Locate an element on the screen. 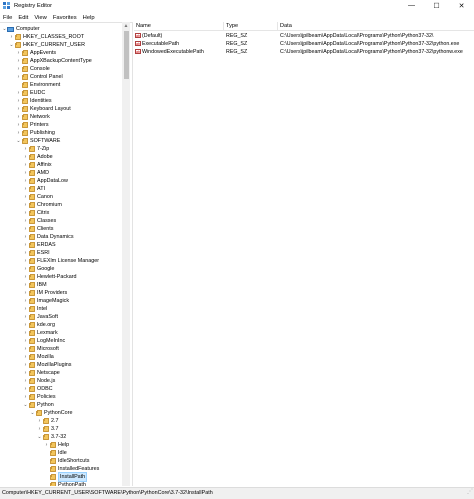  tree-item: ⌄ SOFTWARE is located at coordinates (38, 141).